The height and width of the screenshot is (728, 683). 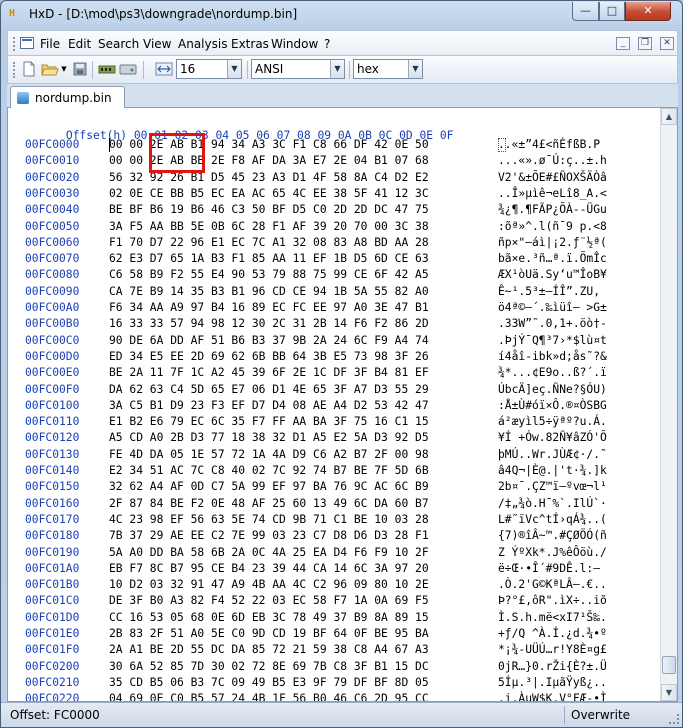 I want to click on menu-edit: Edit, so click(x=79, y=44).